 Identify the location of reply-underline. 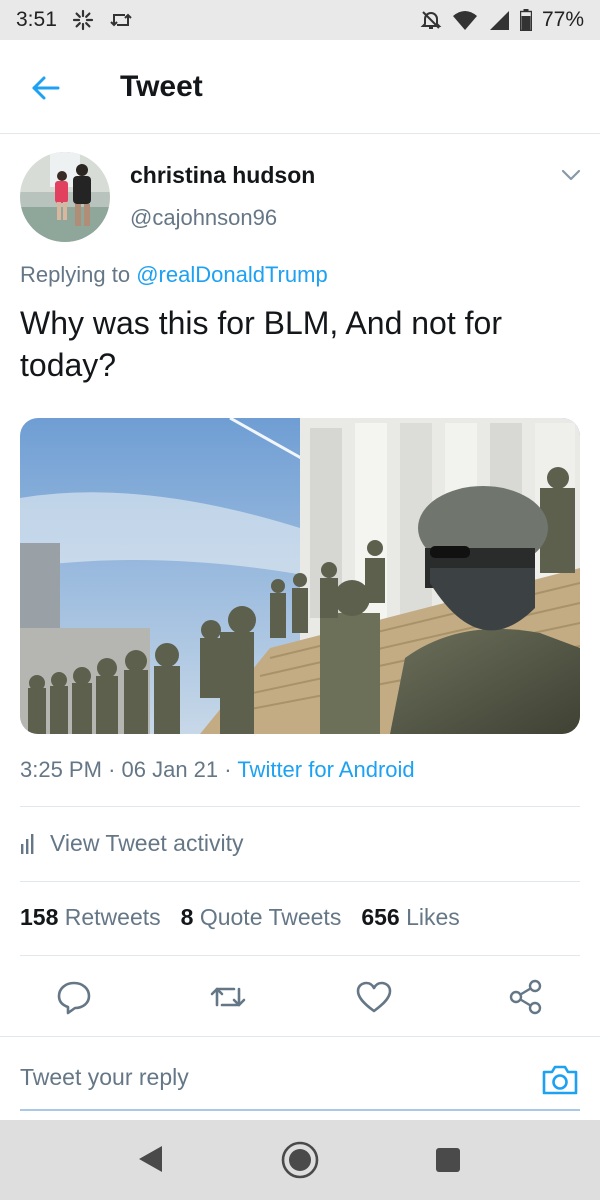
(300, 1110).